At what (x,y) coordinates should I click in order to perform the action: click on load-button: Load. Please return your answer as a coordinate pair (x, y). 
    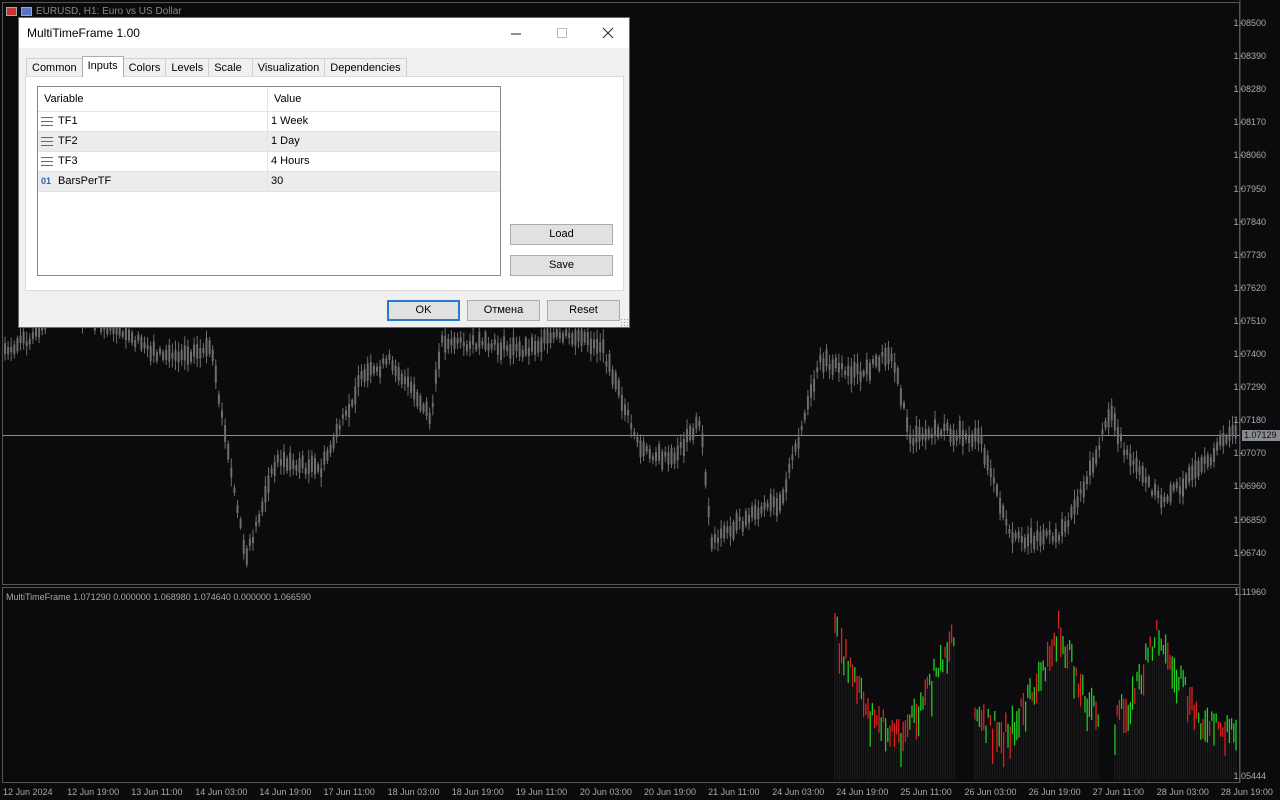
    Looking at the image, I should click on (561, 234).